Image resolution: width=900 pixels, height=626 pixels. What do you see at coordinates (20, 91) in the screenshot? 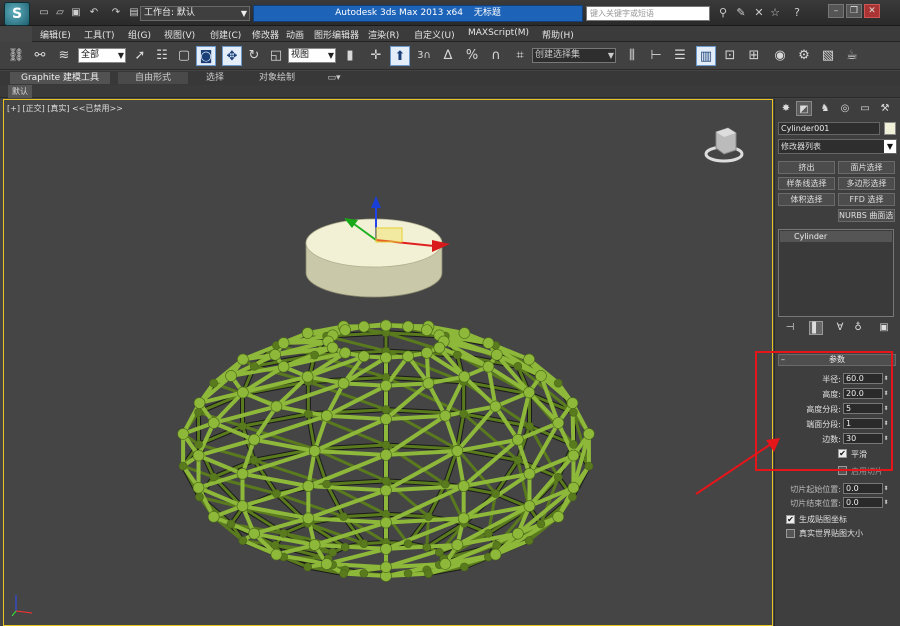
I see `ribbon-default-tab: 默认` at bounding box center [20, 91].